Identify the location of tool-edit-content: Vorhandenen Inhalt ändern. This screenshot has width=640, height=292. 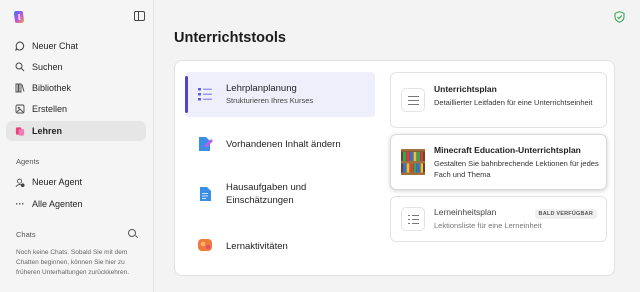
(280, 144).